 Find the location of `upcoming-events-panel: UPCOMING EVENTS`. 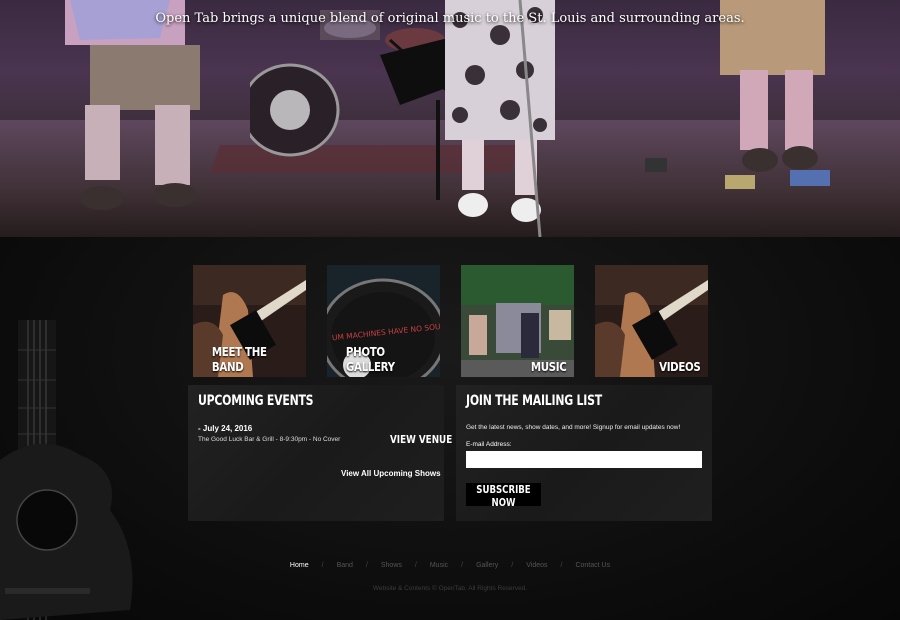

upcoming-events-panel: UPCOMING EVENTS is located at coordinates (316, 453).